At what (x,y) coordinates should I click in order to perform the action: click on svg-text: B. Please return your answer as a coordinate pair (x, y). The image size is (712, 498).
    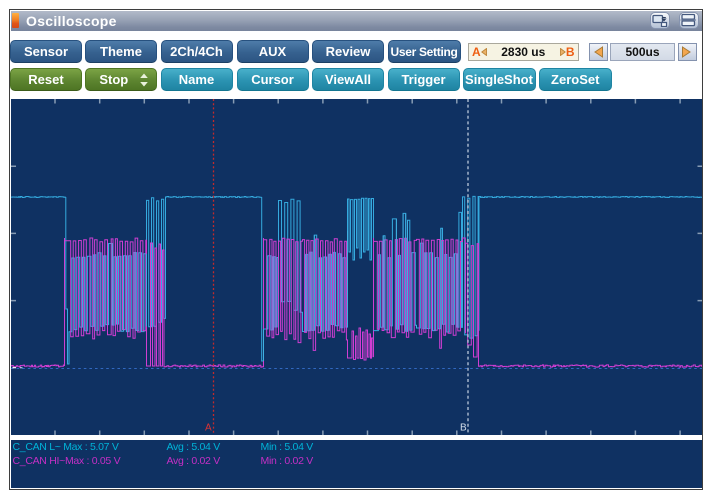
    Looking at the image, I should click on (463, 428).